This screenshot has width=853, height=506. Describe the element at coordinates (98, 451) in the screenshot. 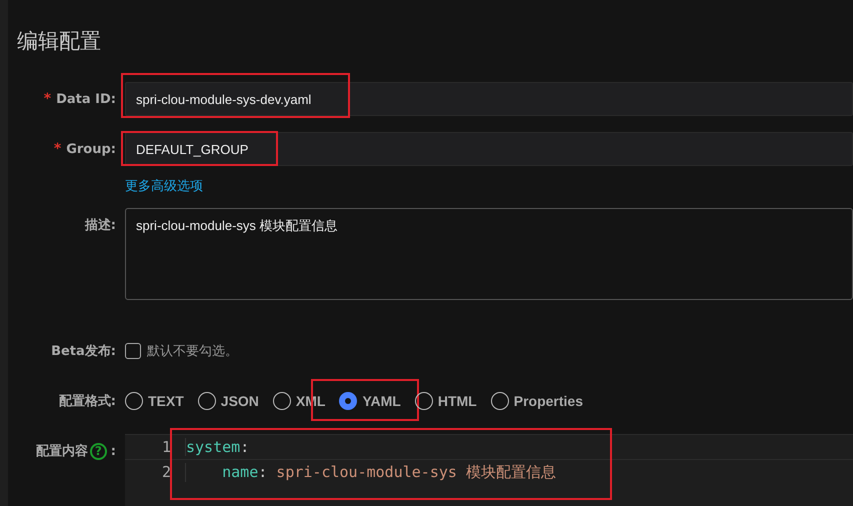

I see `help-icon: ?` at that location.